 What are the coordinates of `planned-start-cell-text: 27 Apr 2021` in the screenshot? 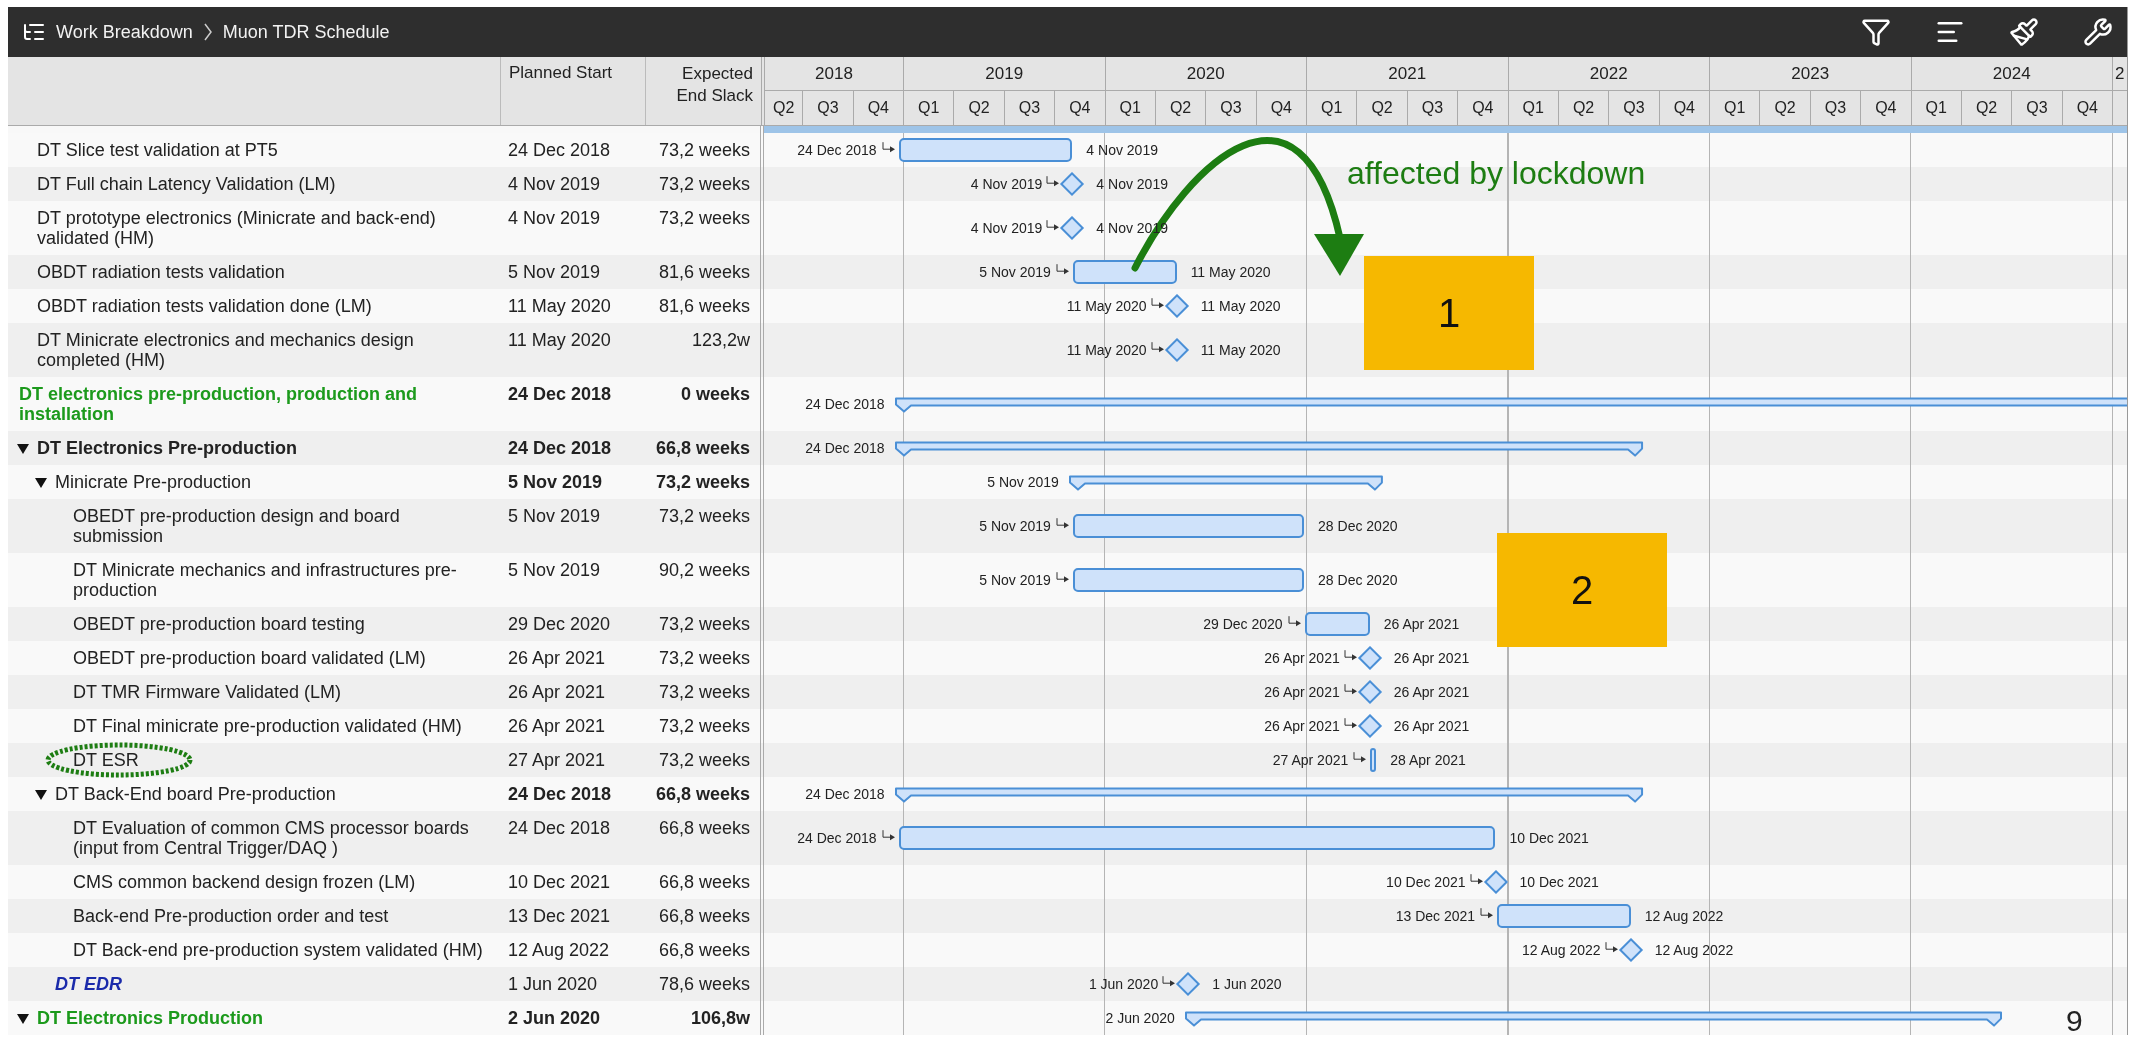 It's located at (557, 760).